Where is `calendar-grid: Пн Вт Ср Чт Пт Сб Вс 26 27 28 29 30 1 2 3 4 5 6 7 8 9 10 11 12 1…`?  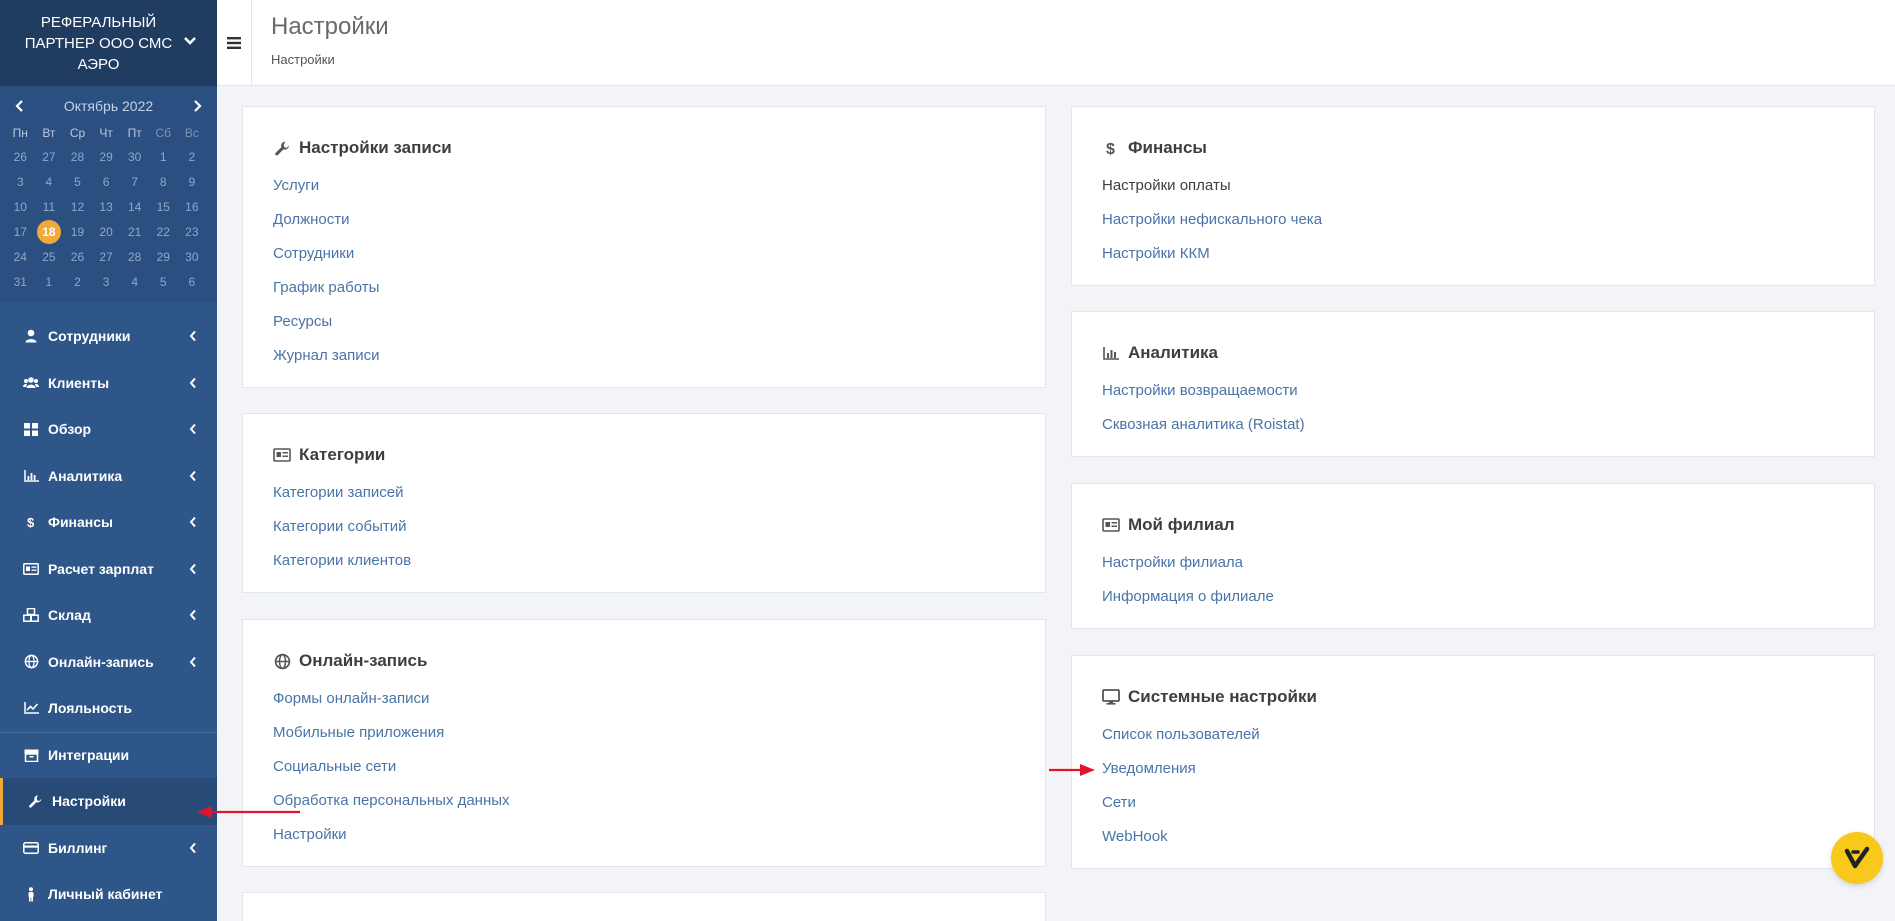 calendar-grid: Пн Вт Ср Чт Пт Сб Вс 26 27 28 29 30 1 2 3 4 5 6 7 8 9 10 11 12 1… is located at coordinates (108, 208).